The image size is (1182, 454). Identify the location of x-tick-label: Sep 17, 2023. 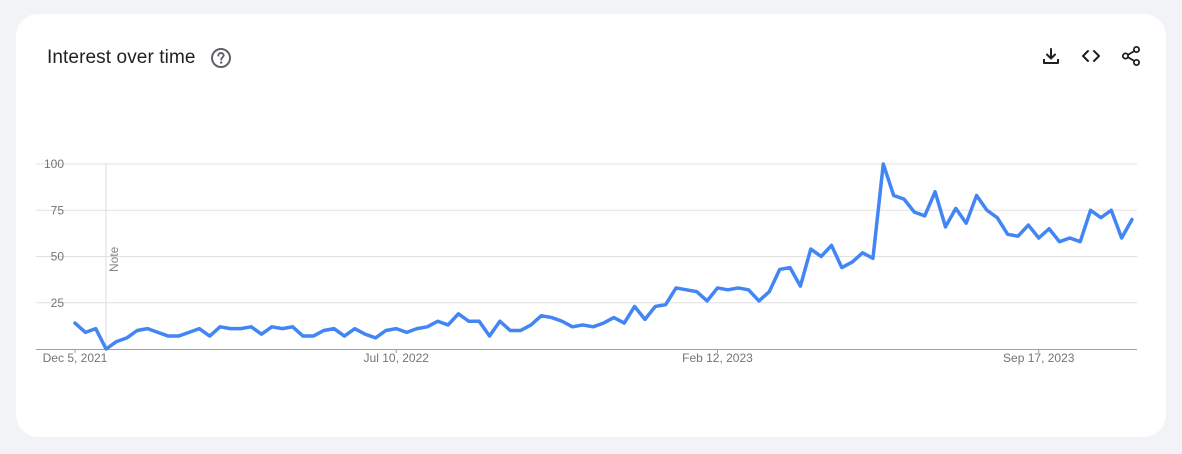
(1039, 358).